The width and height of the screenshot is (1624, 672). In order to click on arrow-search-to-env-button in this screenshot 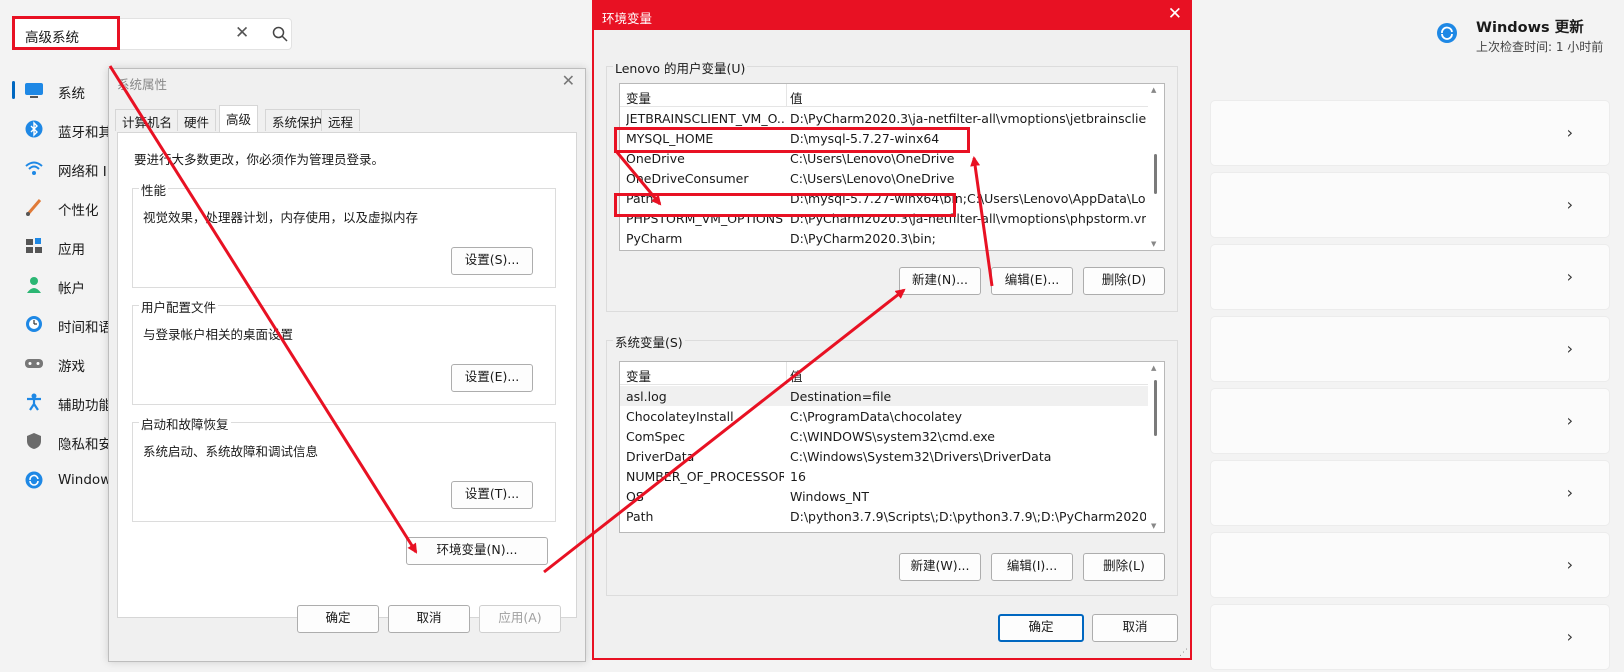, I will do `click(263, 309)`.